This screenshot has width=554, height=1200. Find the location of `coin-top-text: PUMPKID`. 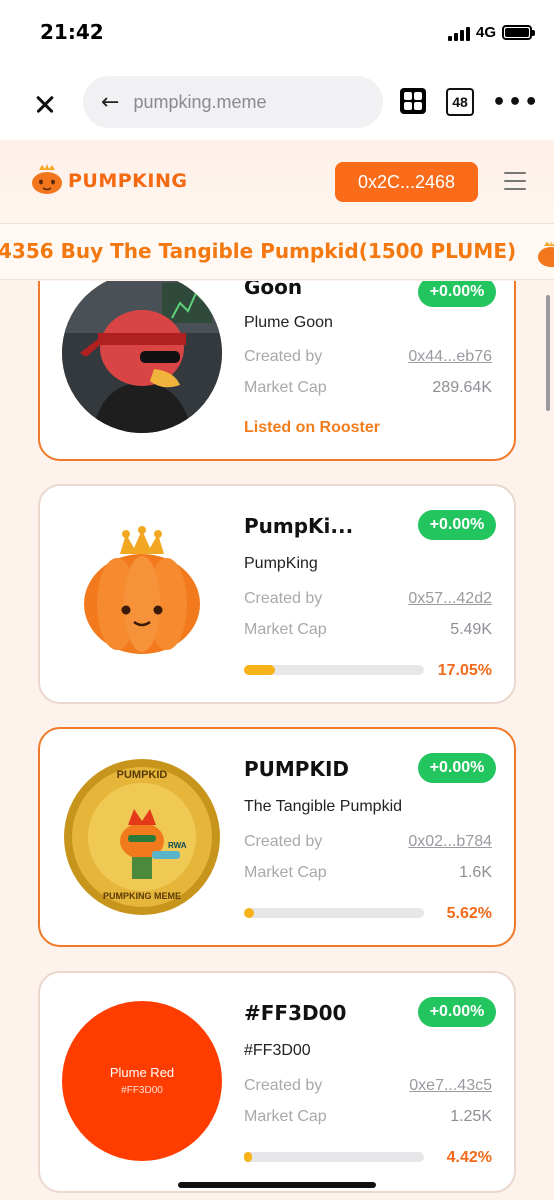

coin-top-text: PUMPKID is located at coordinates (142, 775).